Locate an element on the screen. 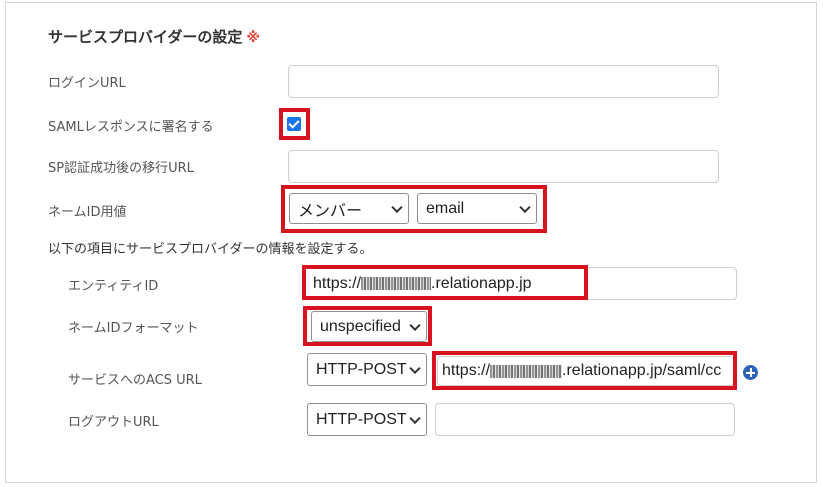 The width and height of the screenshot is (823, 487). logout-url-label: ログアウトURL is located at coordinates (113, 422).